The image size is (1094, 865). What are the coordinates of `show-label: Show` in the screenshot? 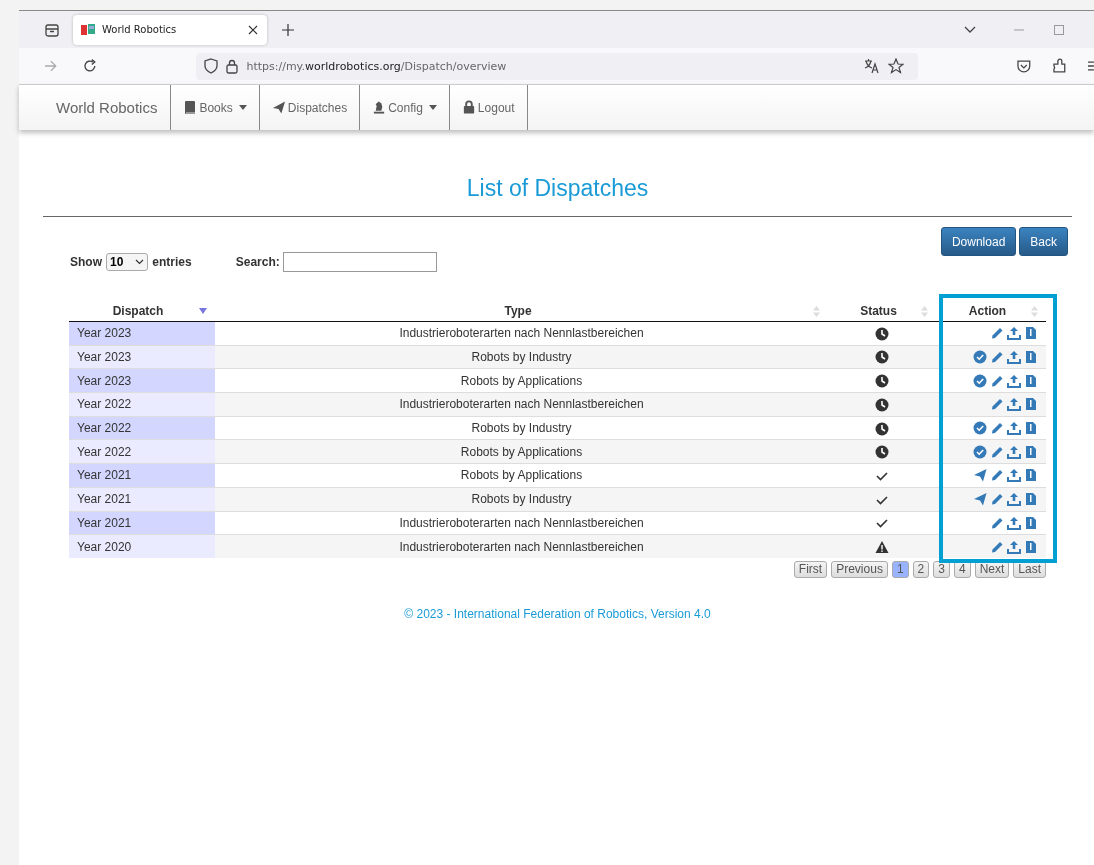 It's located at (86, 262).